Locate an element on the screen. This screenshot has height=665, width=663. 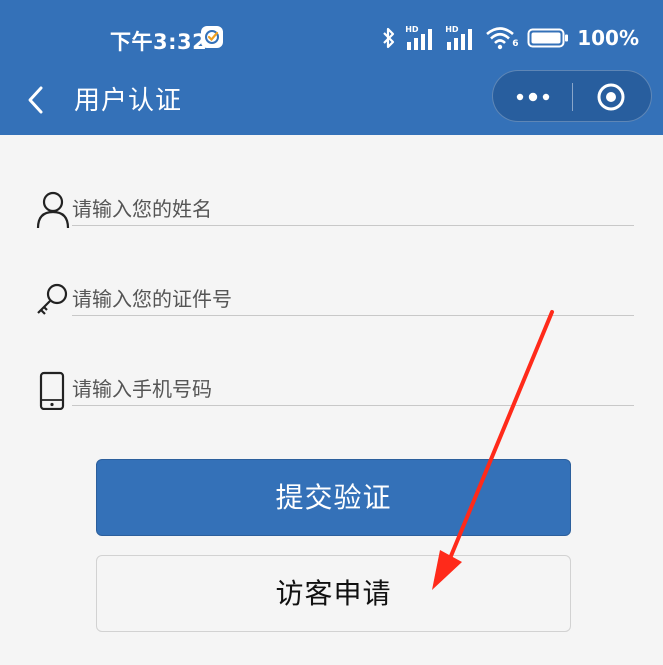
close-target-icon is located at coordinates (611, 97).